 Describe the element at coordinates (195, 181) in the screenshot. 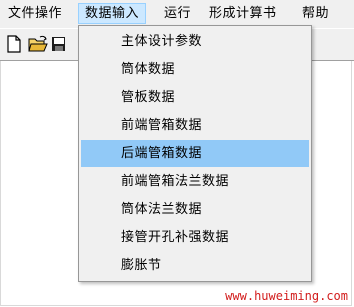

I see `dropdown-item-front-channel-flange-data: 前端管箱法兰数据` at that location.